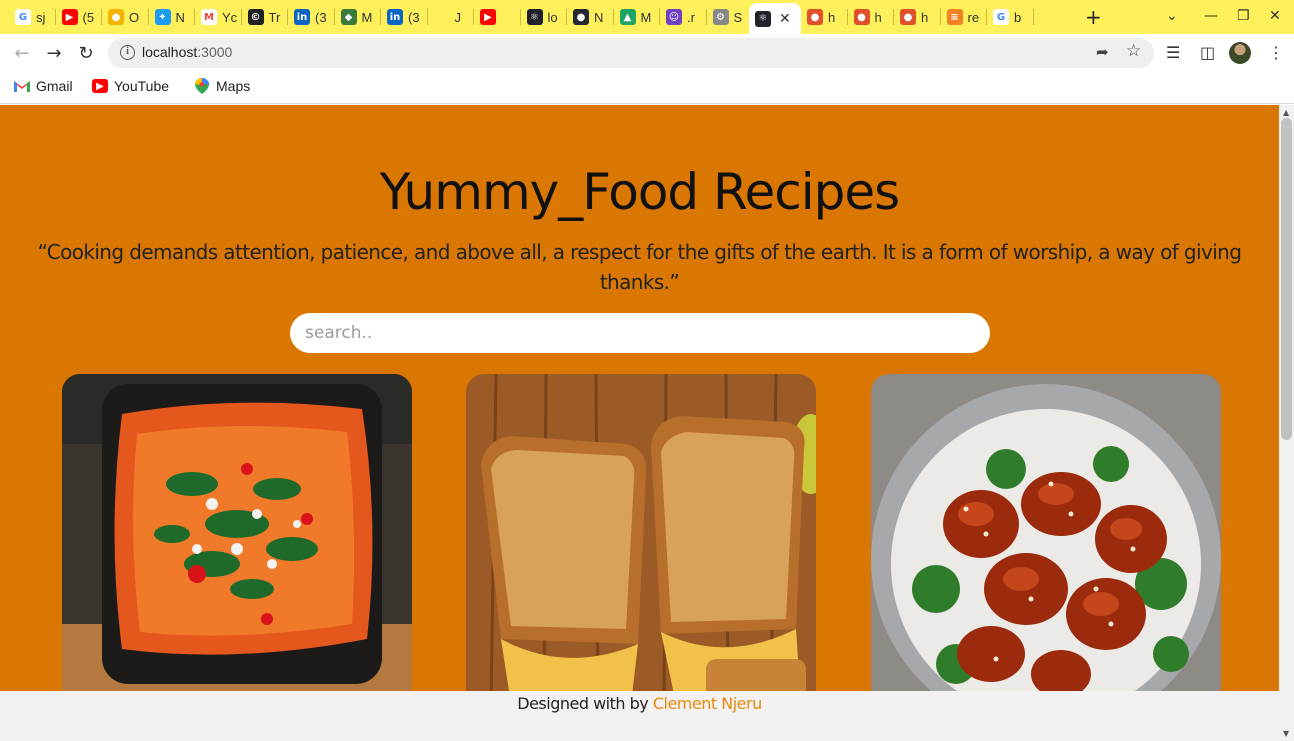 This screenshot has height=741, width=1294. I want to click on scrollbar-thumb, so click(1286, 279).